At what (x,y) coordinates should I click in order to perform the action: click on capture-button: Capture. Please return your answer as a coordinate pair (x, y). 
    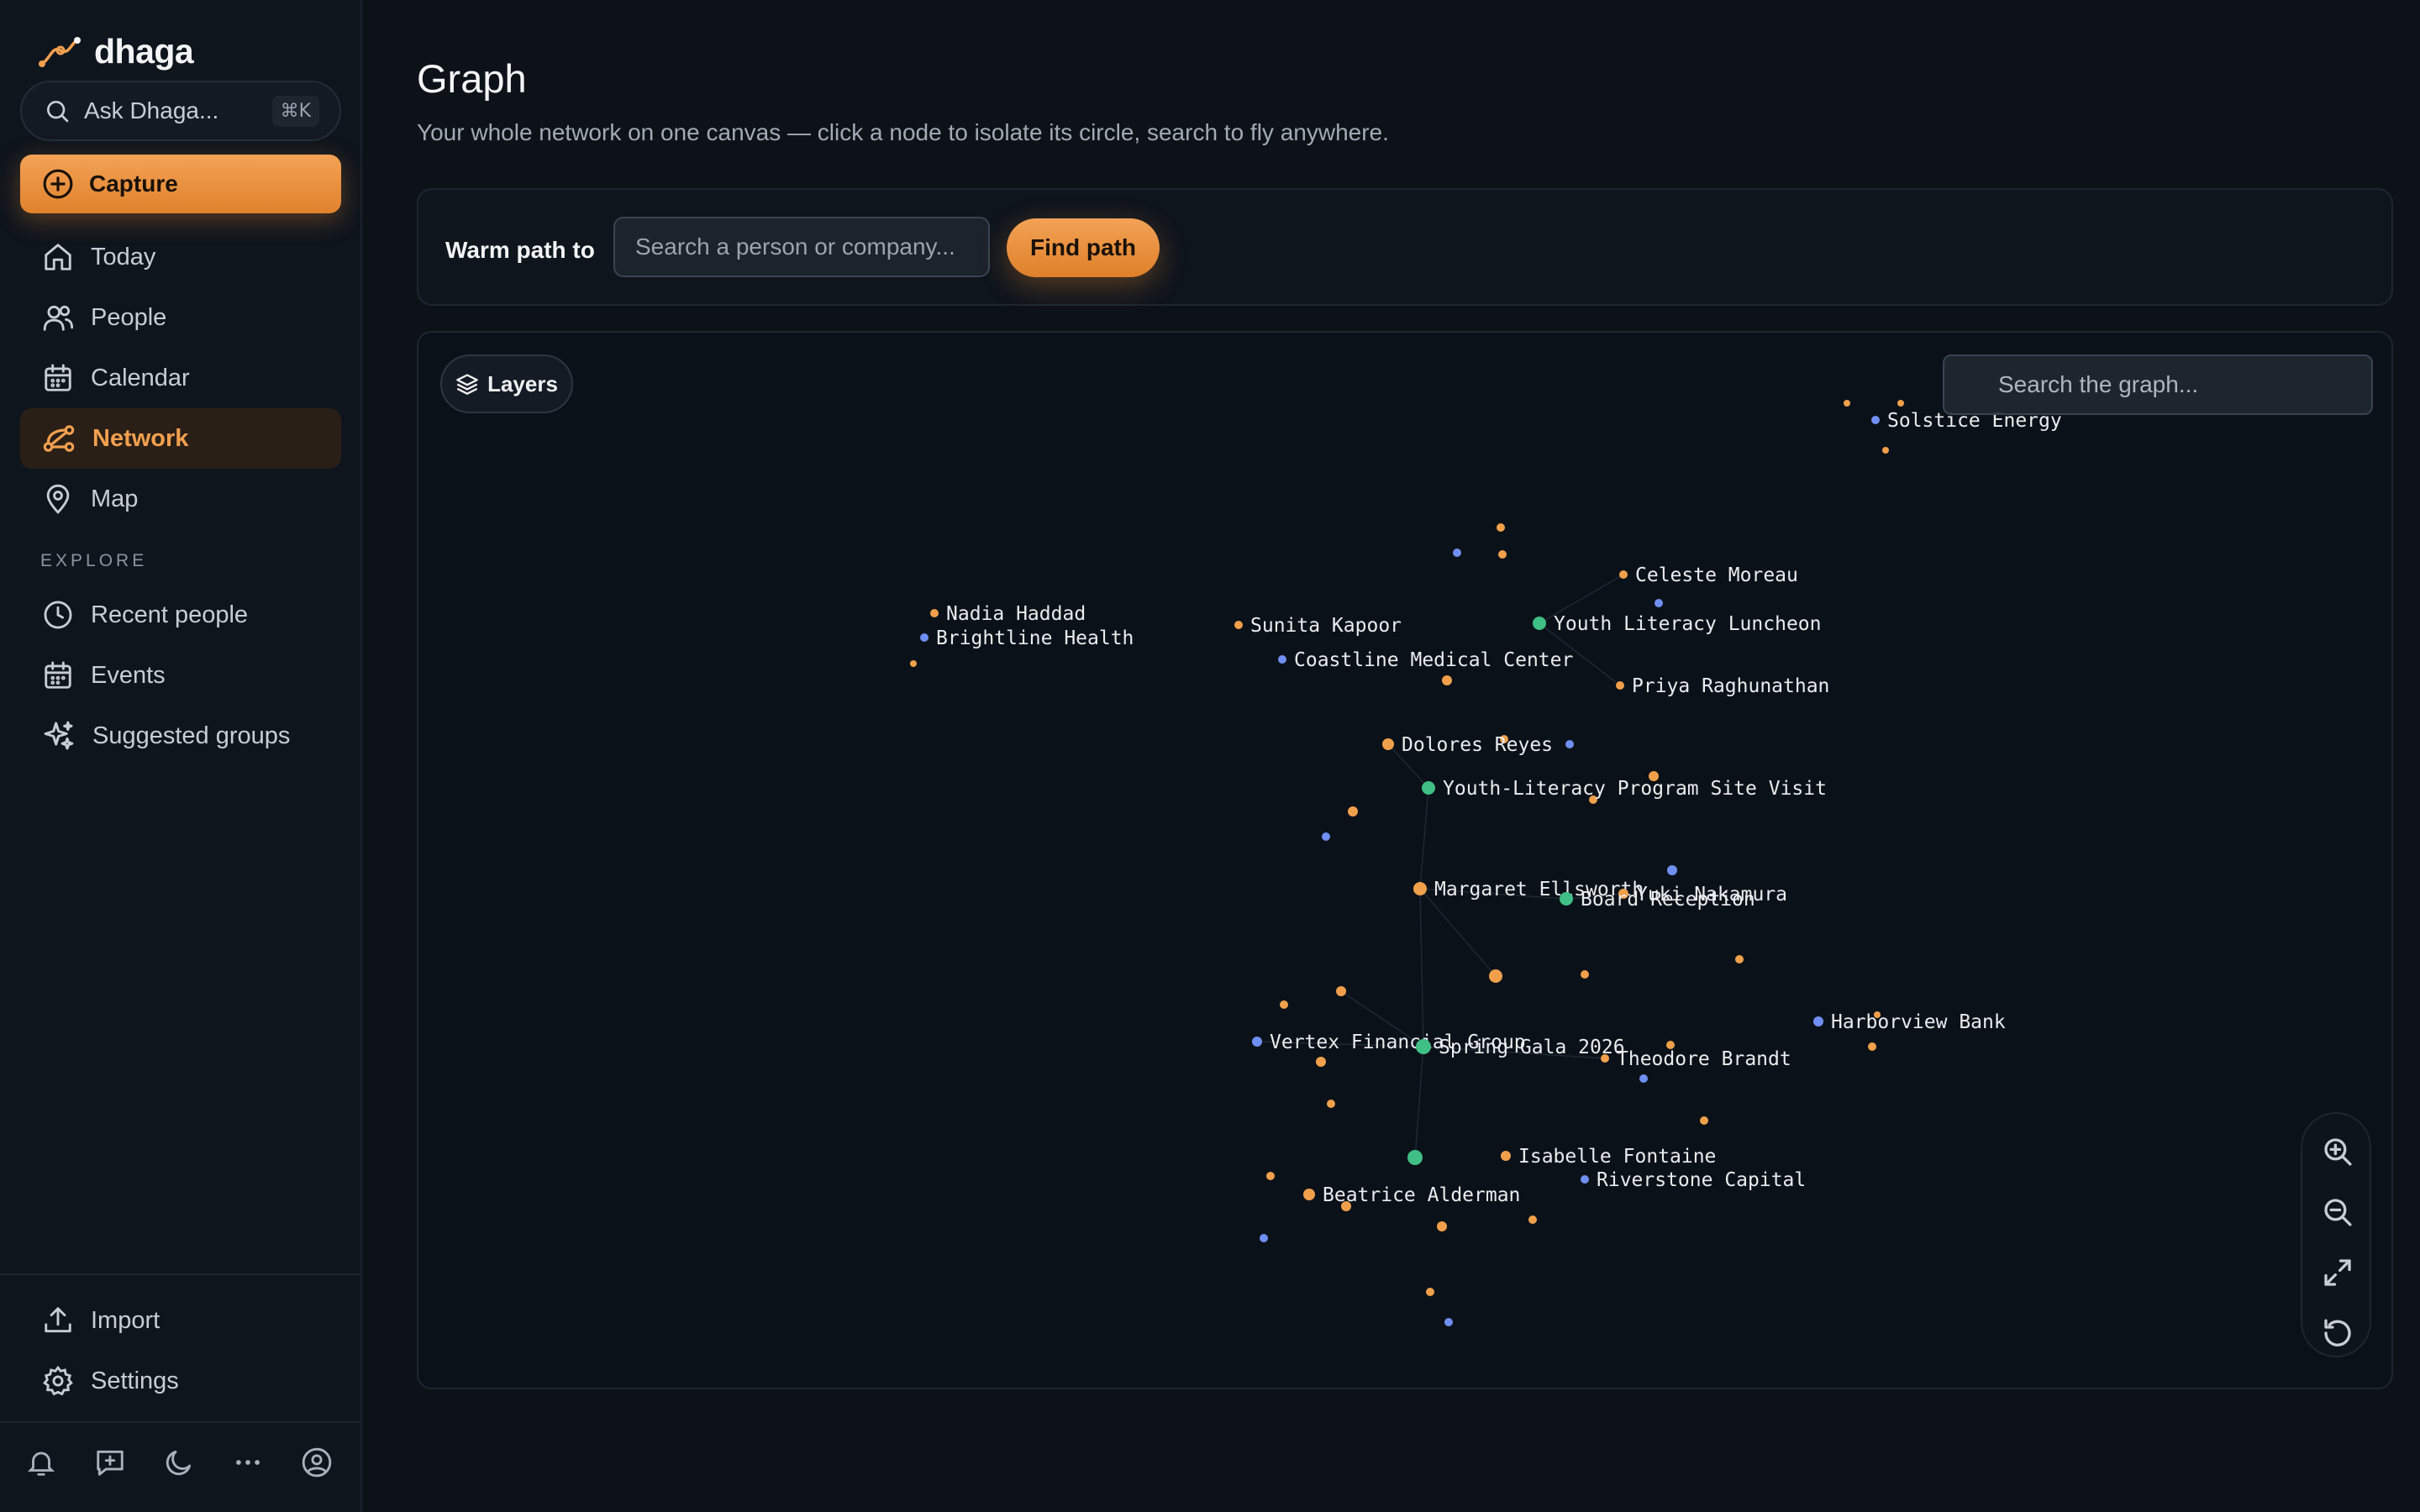
    Looking at the image, I should click on (180, 184).